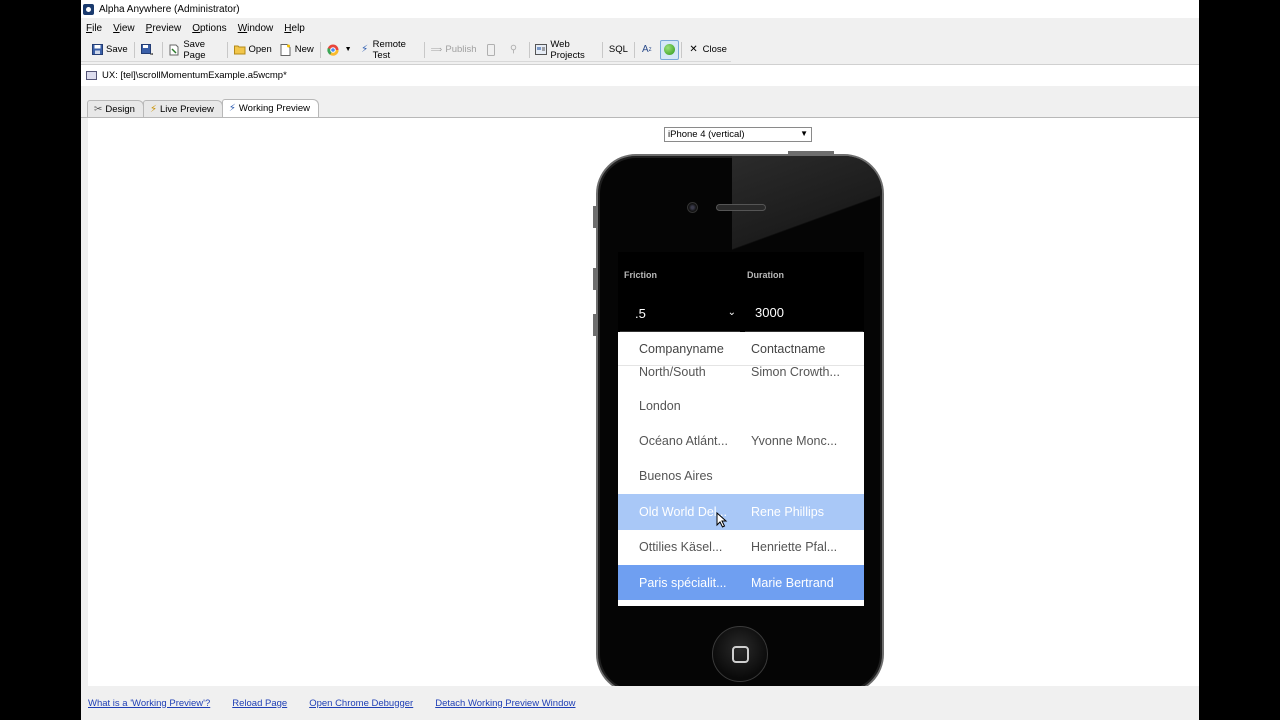 This screenshot has width=1280, height=720. Describe the element at coordinates (286, 49) in the screenshot. I see `new-document-icon` at that location.